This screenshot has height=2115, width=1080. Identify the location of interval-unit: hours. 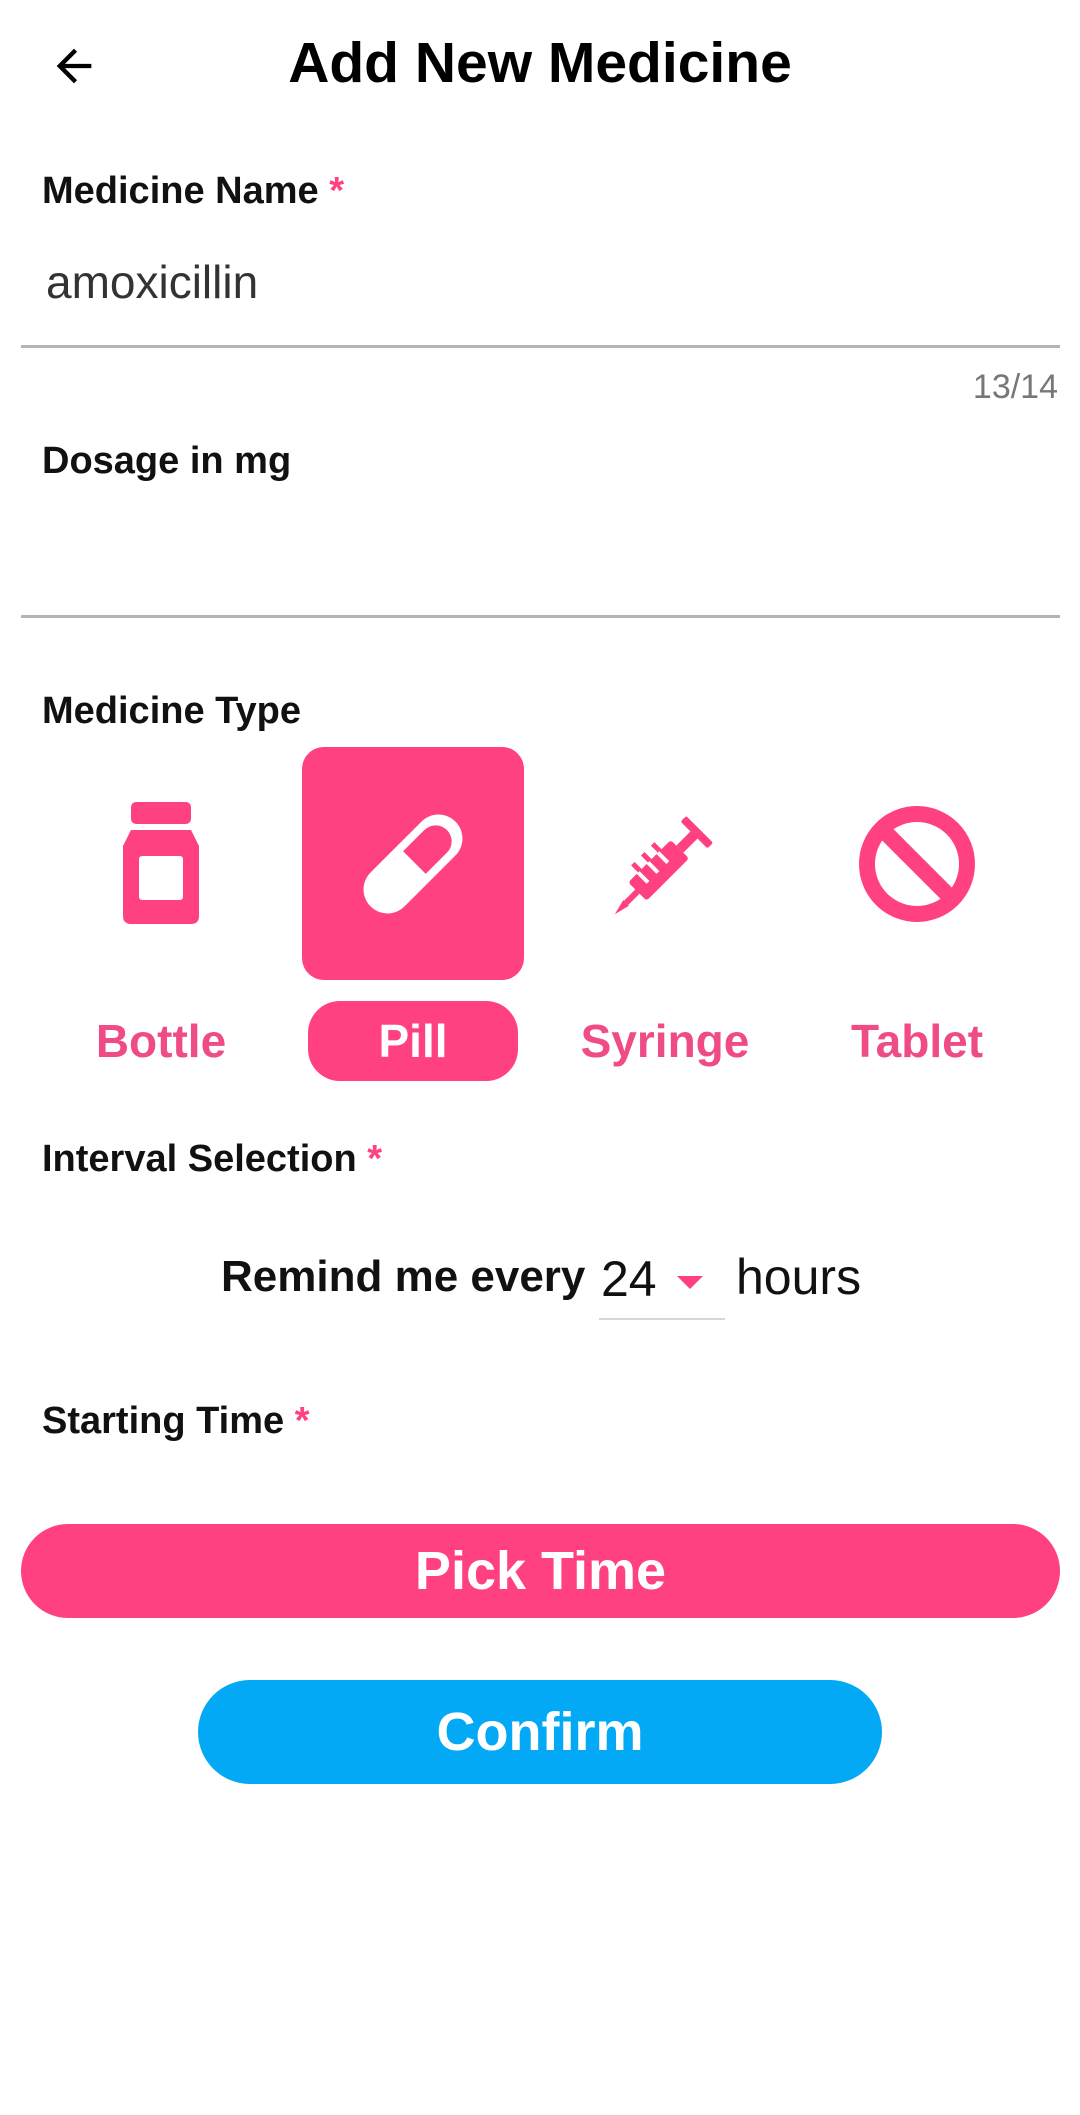
(799, 1277).